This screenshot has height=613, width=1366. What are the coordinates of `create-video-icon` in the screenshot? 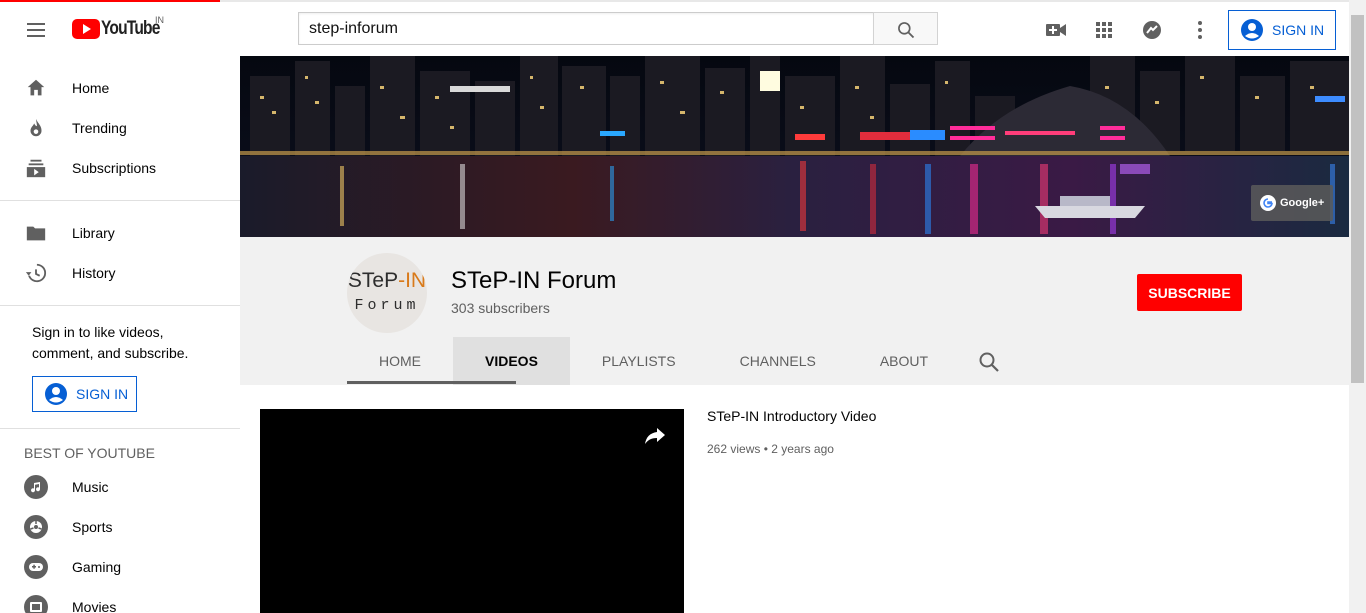 It's located at (1056, 30).